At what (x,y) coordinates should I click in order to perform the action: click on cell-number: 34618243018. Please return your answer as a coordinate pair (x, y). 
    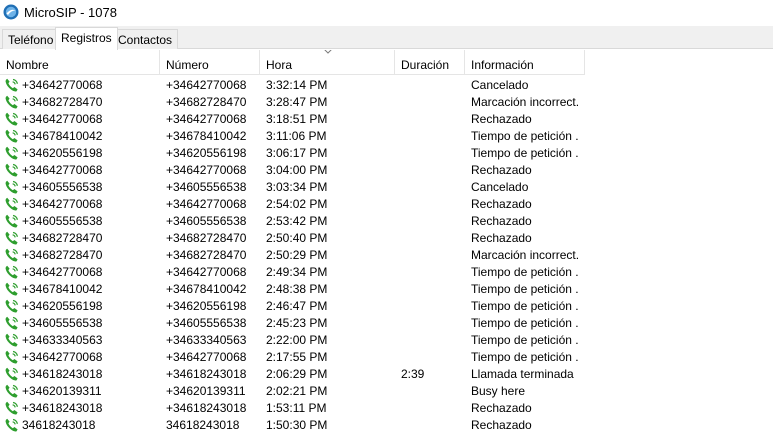
    Looking at the image, I should click on (203, 425).